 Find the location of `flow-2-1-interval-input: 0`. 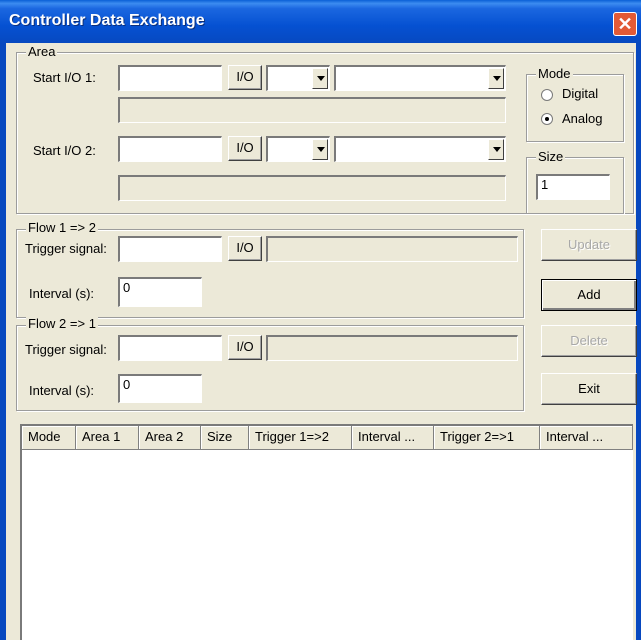

flow-2-1-interval-input: 0 is located at coordinates (160, 388).